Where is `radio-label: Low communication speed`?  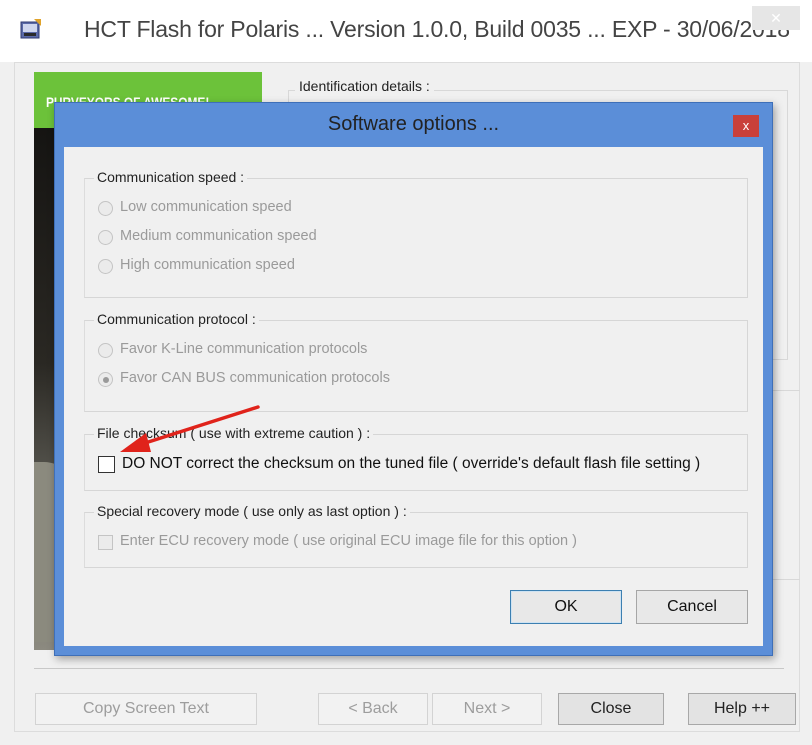
radio-label: Low communication speed is located at coordinates (206, 207).